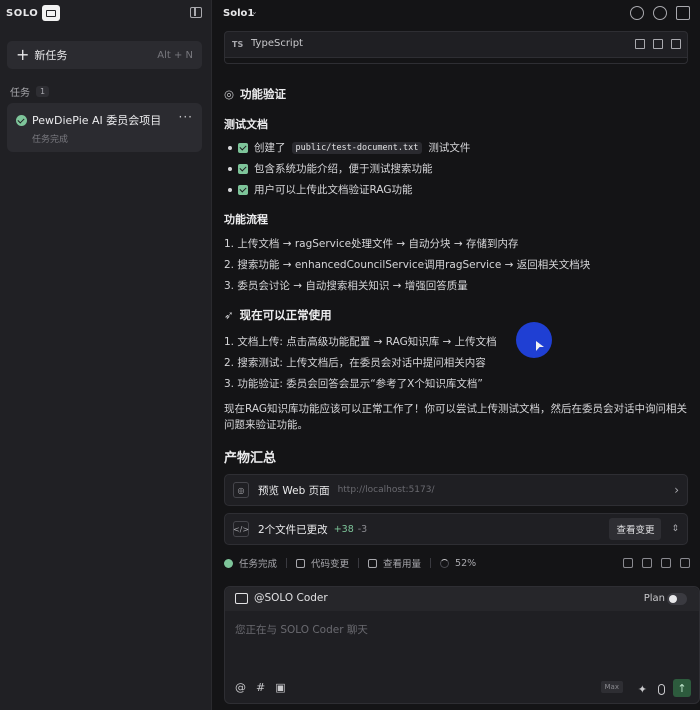  I want to click on new-task-label: 新任务, so click(51, 55).